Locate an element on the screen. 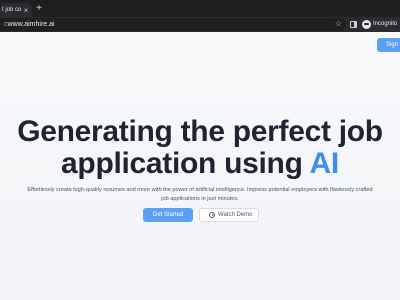 This screenshot has height=300, width=400. incognito-label: Incognito is located at coordinates (385, 24).